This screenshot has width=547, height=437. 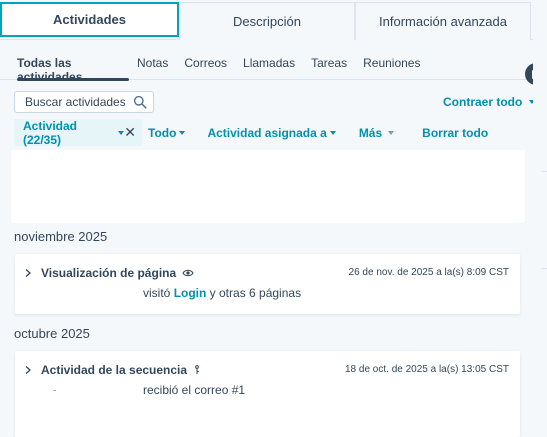 I want to click on activity-body: recibió el correo #1, so click(x=194, y=390).